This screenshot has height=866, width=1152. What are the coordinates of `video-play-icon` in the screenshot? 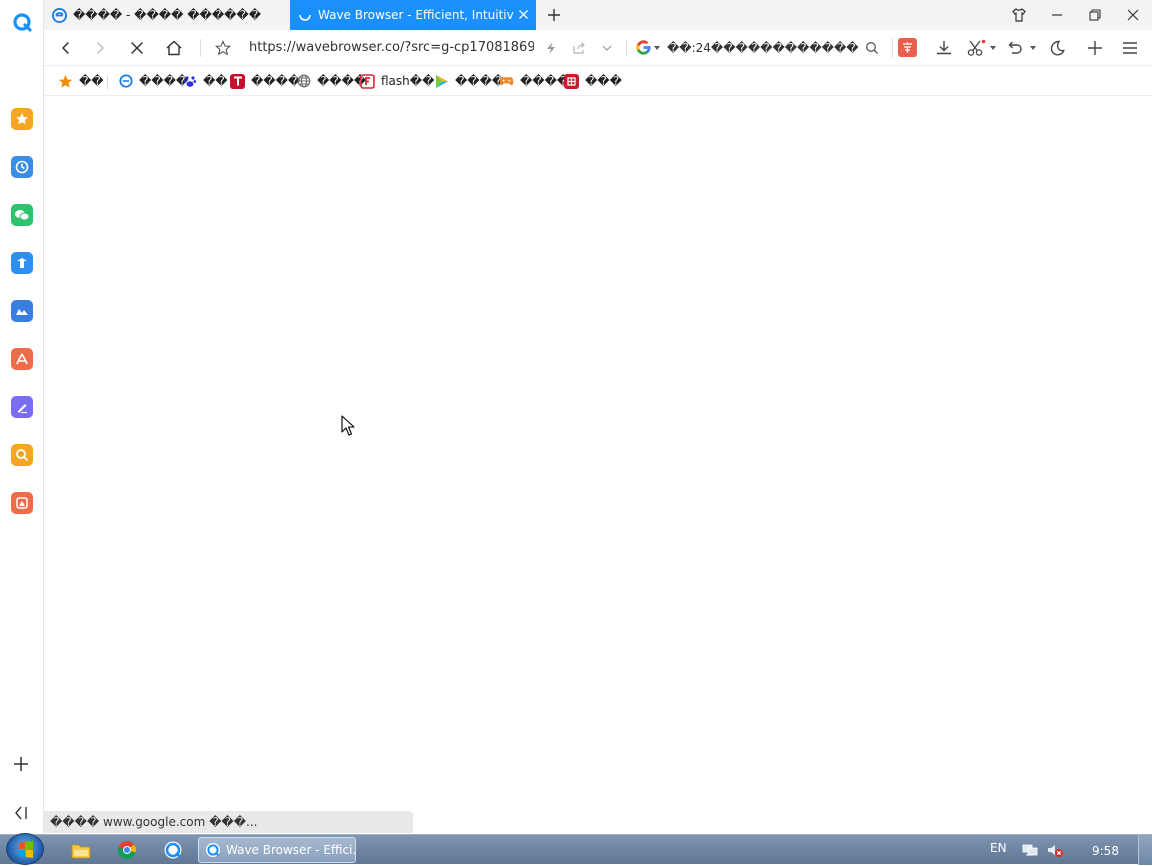 It's located at (441, 81).